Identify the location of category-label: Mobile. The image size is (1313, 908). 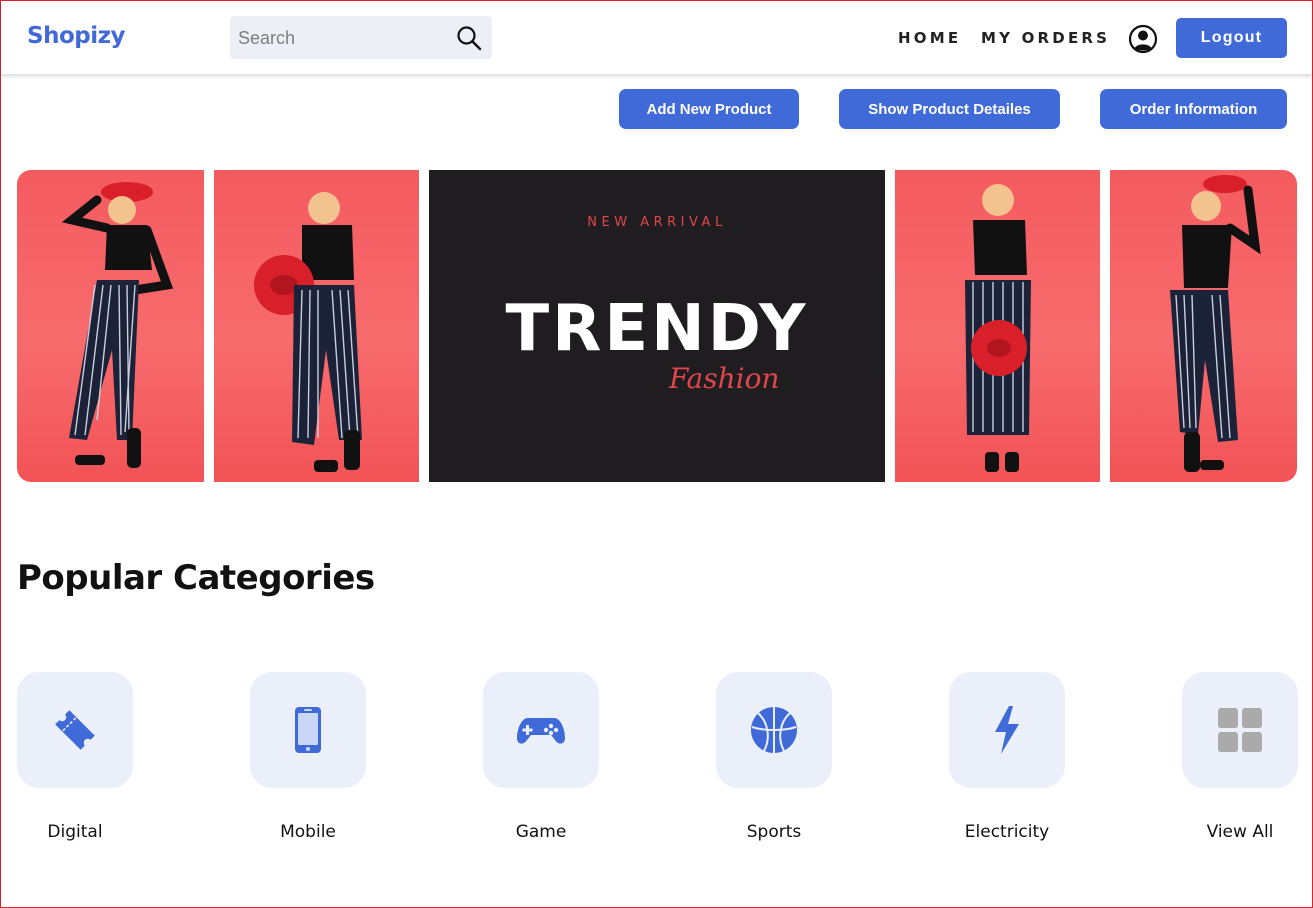
(308, 832).